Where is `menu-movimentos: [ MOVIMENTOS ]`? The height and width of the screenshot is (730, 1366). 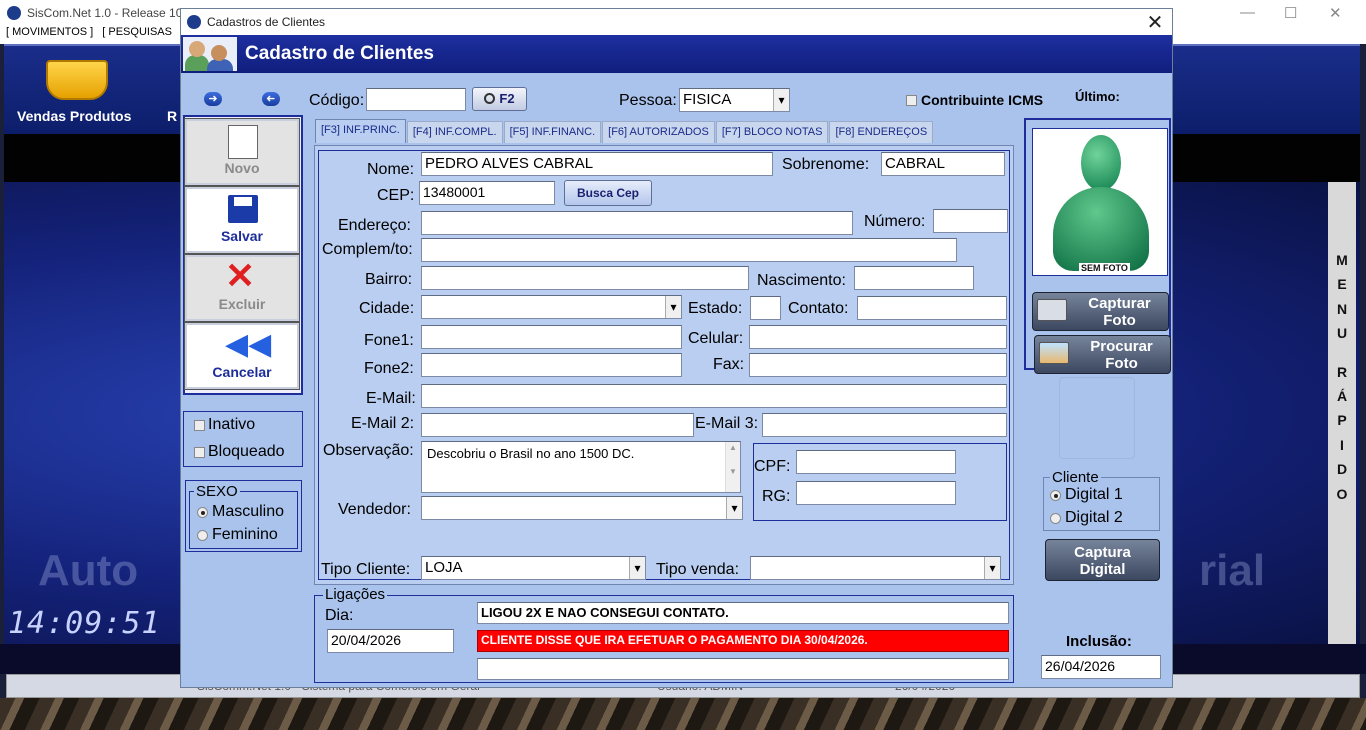 menu-movimentos: [ MOVIMENTOS ] is located at coordinates (49, 32).